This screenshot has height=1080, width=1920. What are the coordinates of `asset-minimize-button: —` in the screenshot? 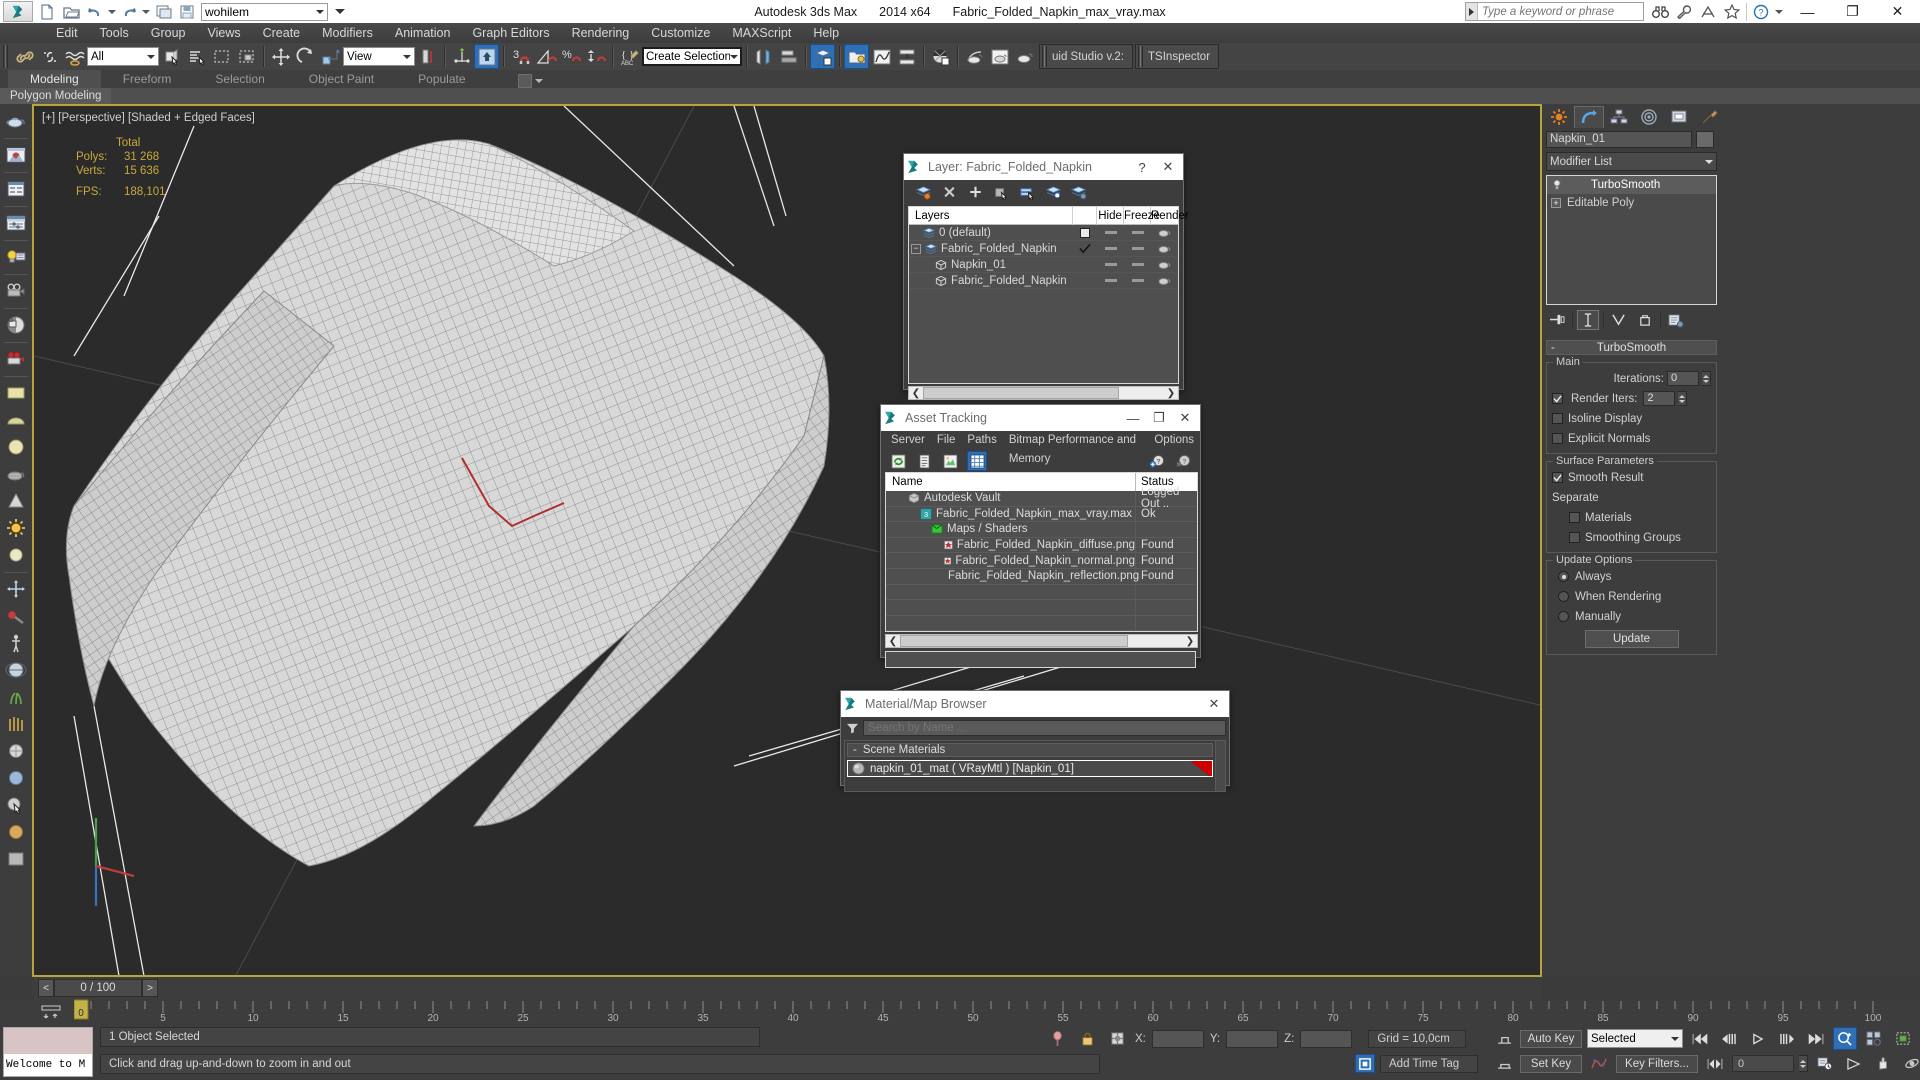 It's located at (1133, 418).